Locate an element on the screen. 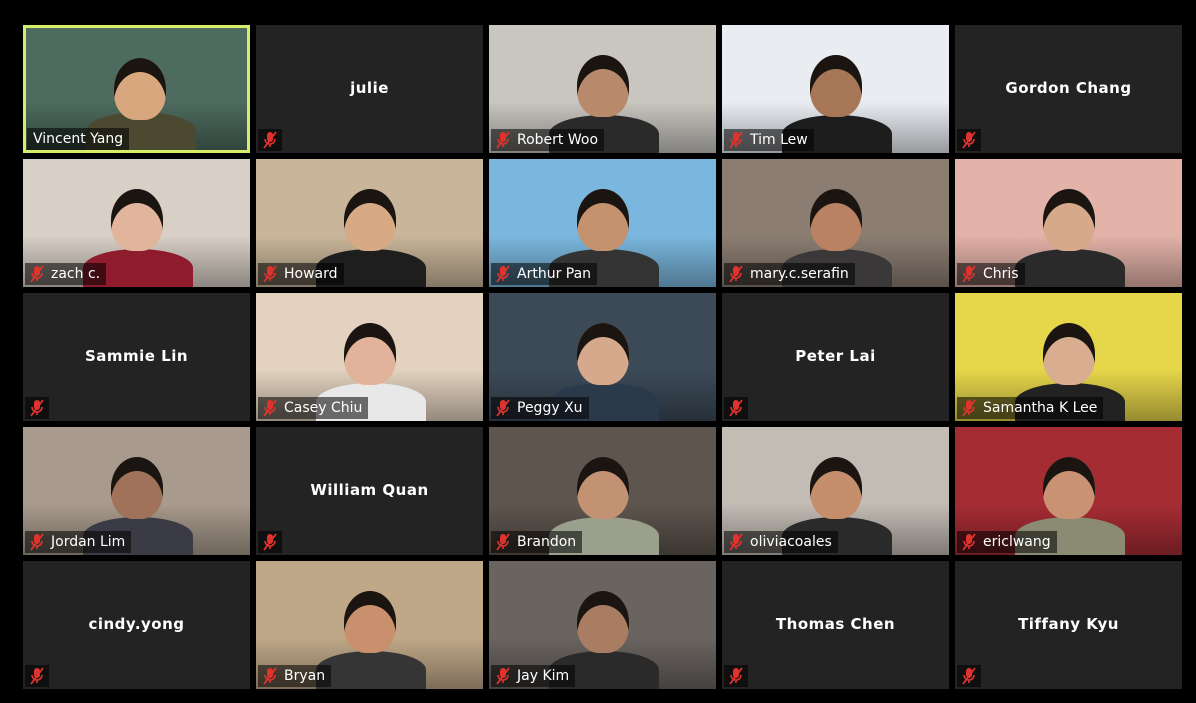 The width and height of the screenshot is (1196, 703). participant-display-name: William Quan is located at coordinates (369, 490).